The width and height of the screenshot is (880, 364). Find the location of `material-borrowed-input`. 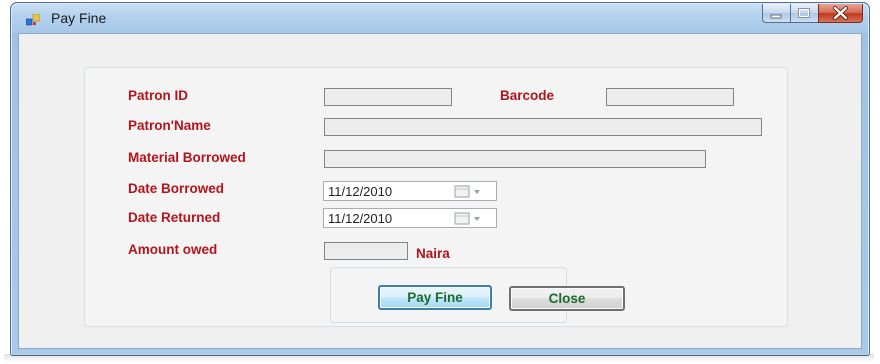

material-borrowed-input is located at coordinates (515, 159).